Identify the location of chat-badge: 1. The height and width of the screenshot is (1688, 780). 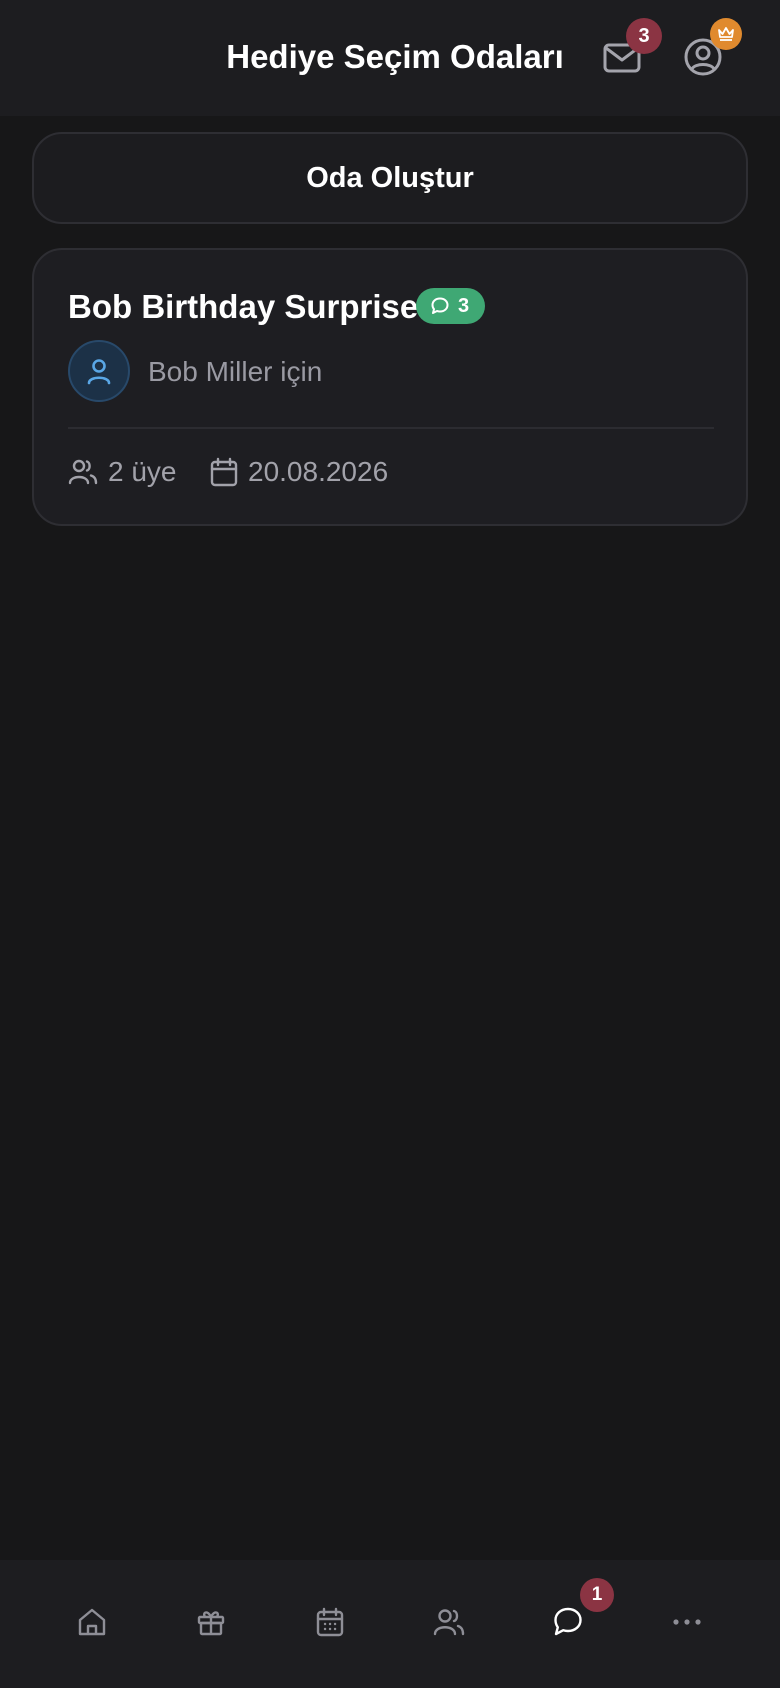
(597, 1595).